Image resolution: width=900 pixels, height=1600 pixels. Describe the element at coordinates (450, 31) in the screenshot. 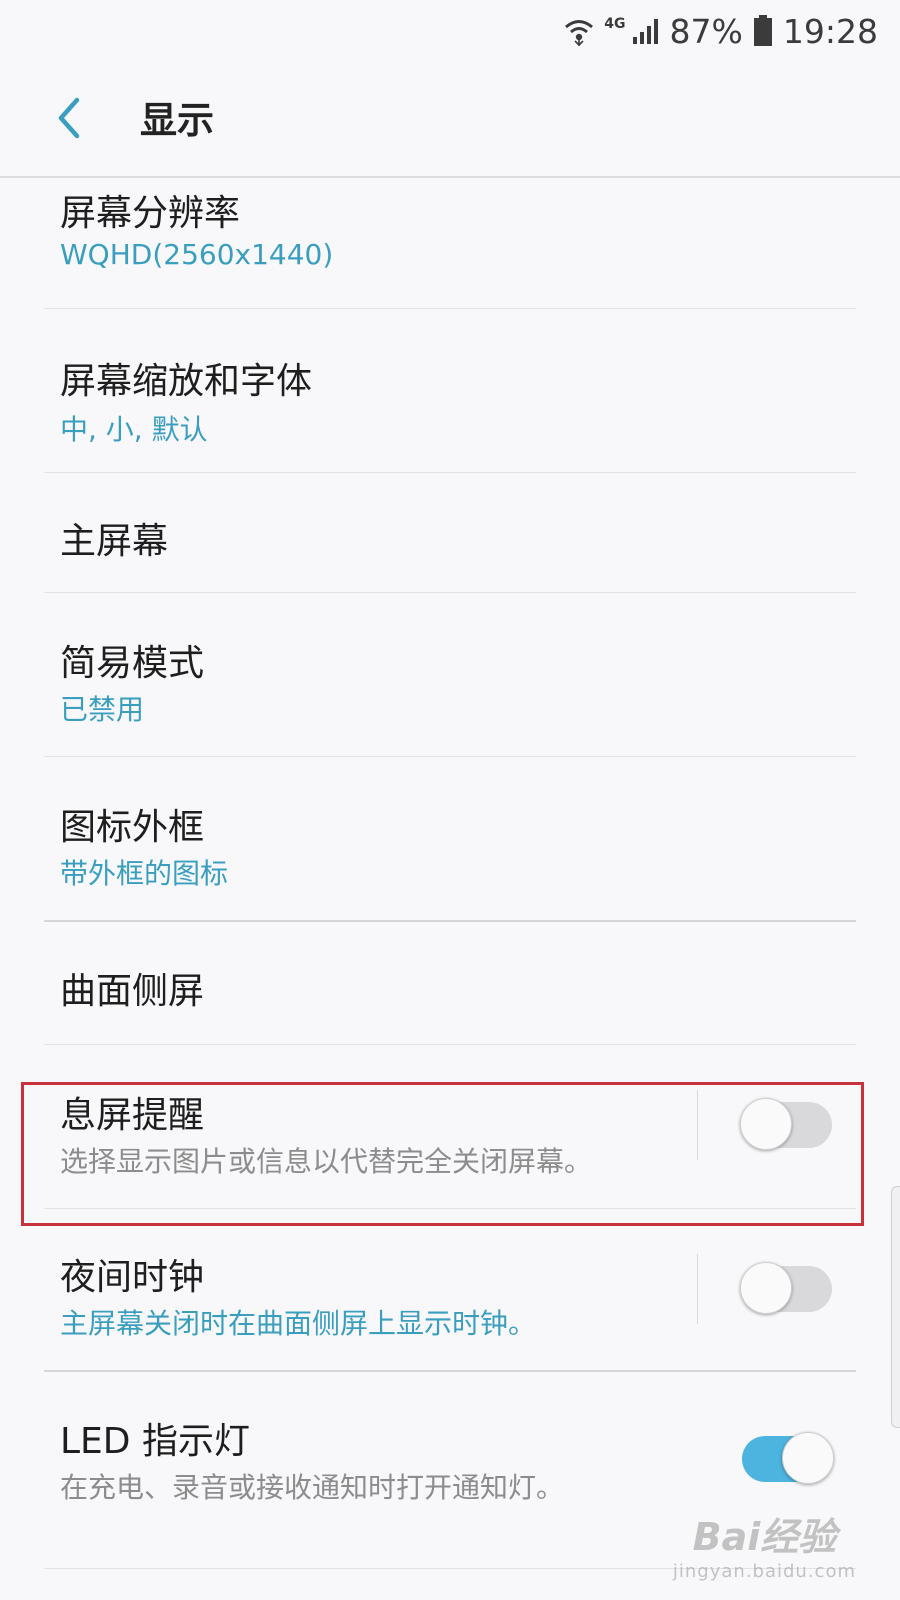

I see `status-bar: 4G 87% 19:28` at that location.